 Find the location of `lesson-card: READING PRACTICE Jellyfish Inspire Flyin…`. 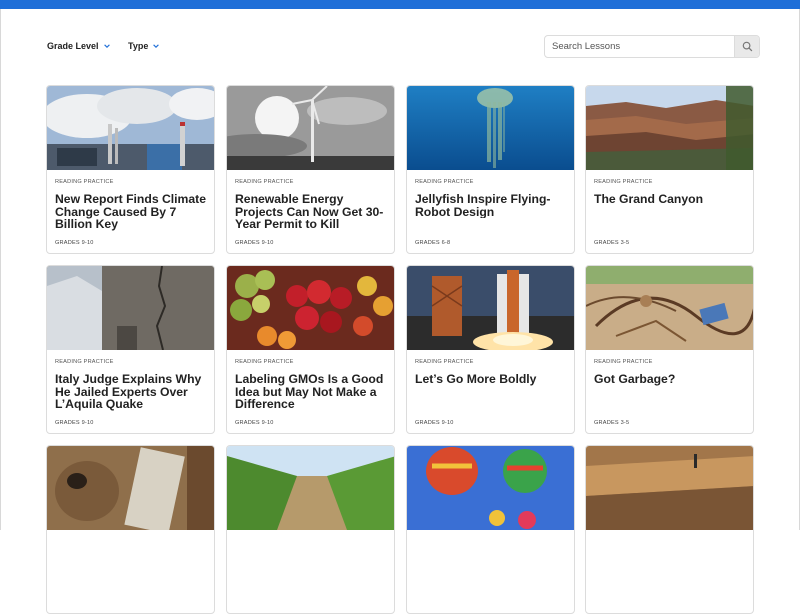

lesson-card: READING PRACTICE Jellyfish Inspire Flyin… is located at coordinates (490, 169).